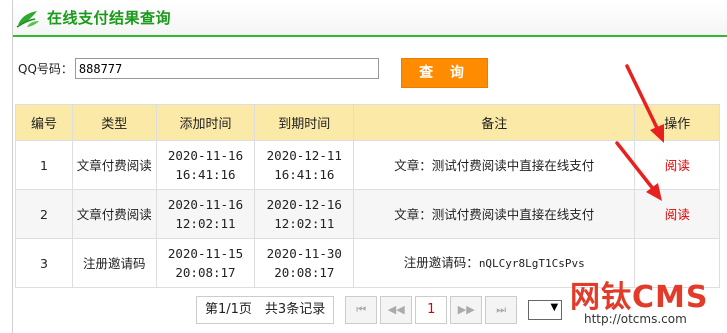  Describe the element at coordinates (501, 310) in the screenshot. I see `last-page-button: ⏭` at that location.